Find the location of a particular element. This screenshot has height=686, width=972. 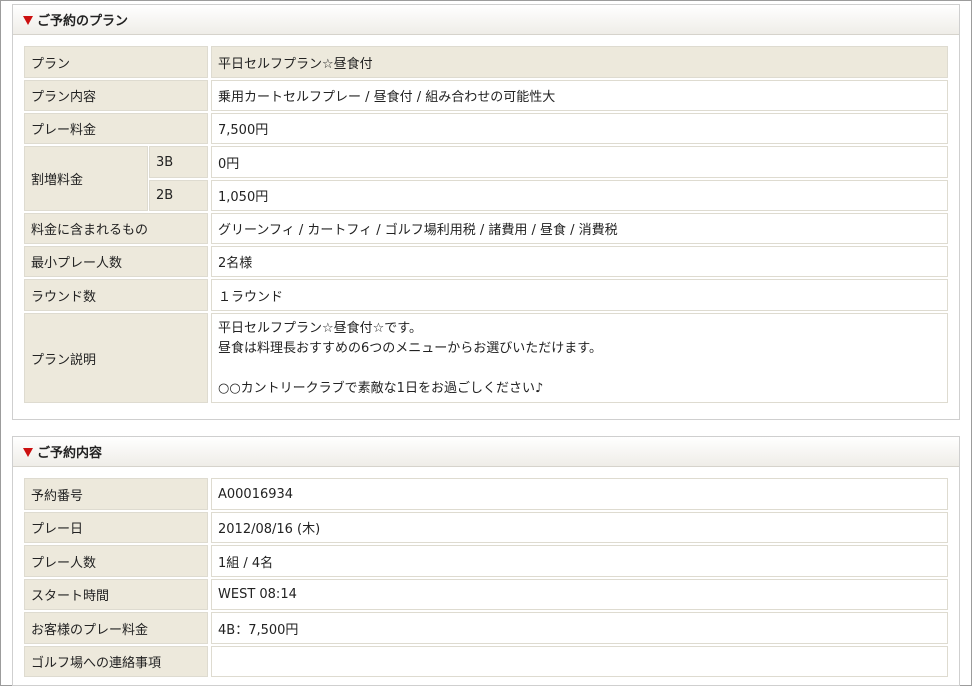

table-row: ラウンド数 １ラウンド is located at coordinates (486, 295).